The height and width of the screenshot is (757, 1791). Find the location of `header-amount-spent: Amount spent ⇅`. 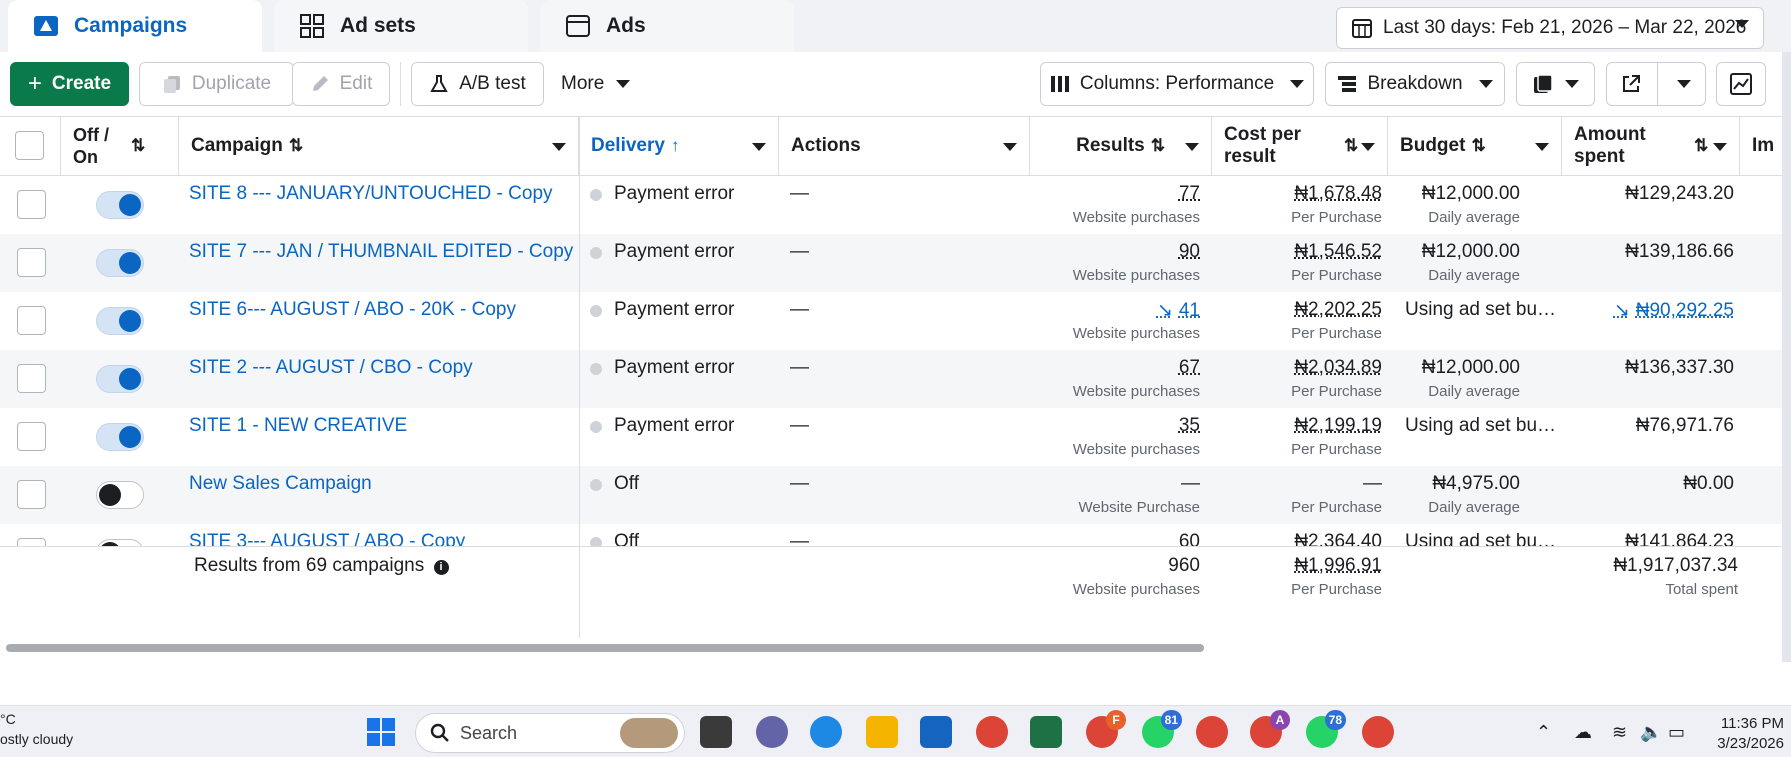

header-amount-spent: Amount spent ⇅ is located at coordinates (1651, 146).